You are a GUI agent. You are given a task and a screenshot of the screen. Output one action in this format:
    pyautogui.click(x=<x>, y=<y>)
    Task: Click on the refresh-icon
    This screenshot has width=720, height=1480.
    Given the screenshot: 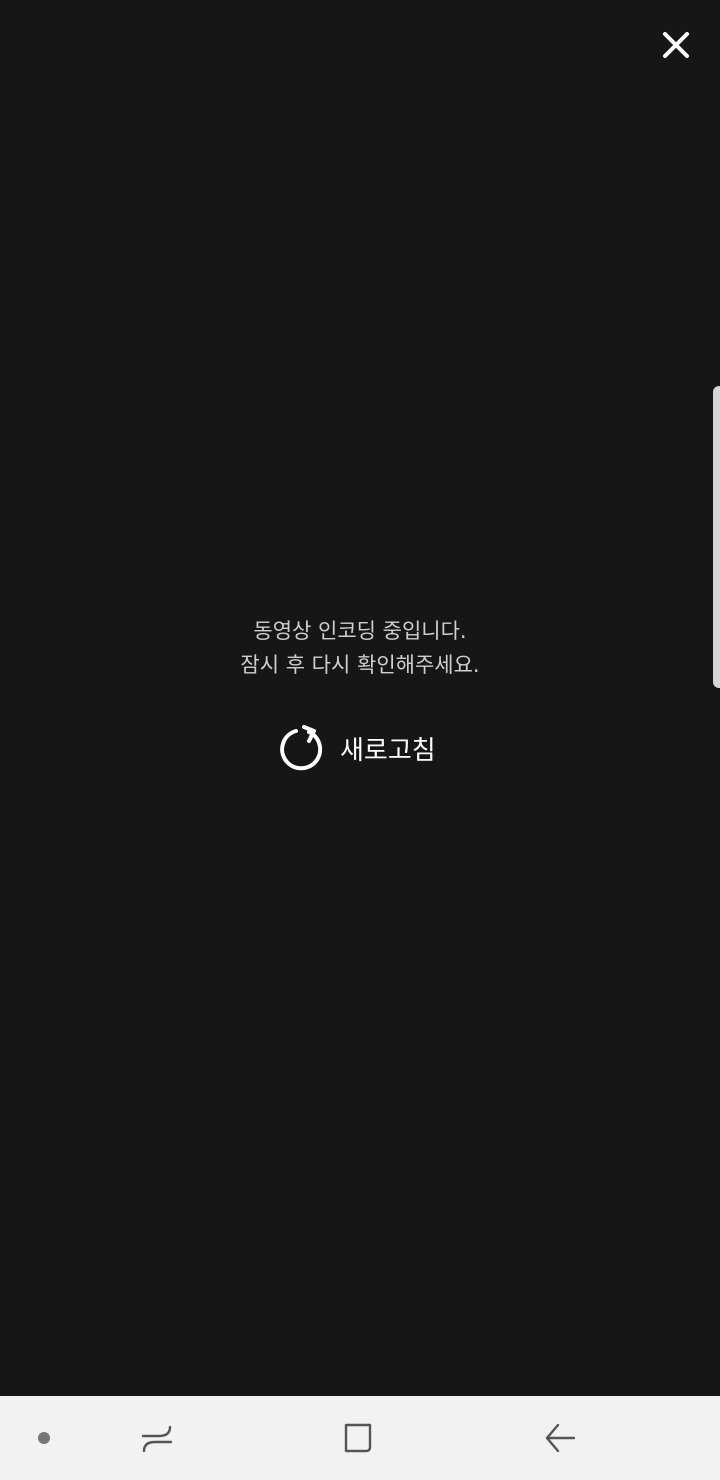 What is the action you would take?
    pyautogui.click(x=301, y=748)
    